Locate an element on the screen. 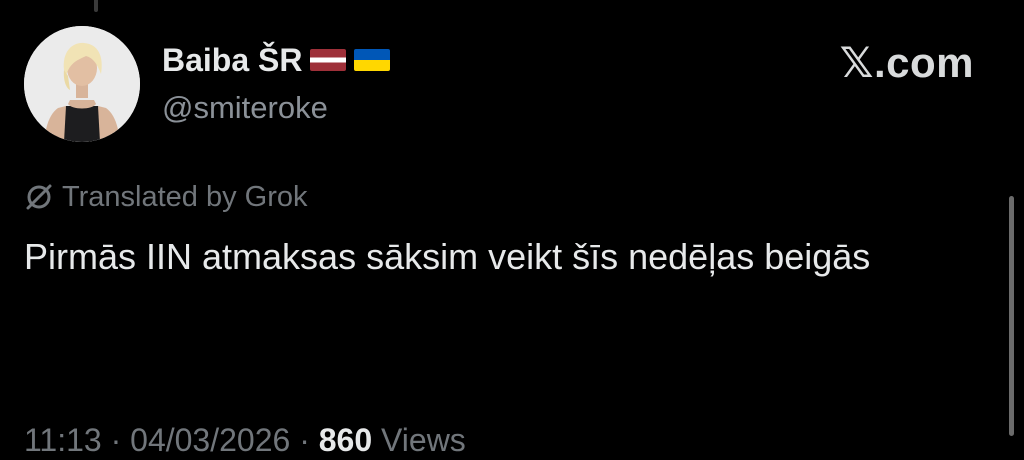 This screenshot has width=1024, height=460. tweet-date: 04/03/2026 is located at coordinates (210, 440).